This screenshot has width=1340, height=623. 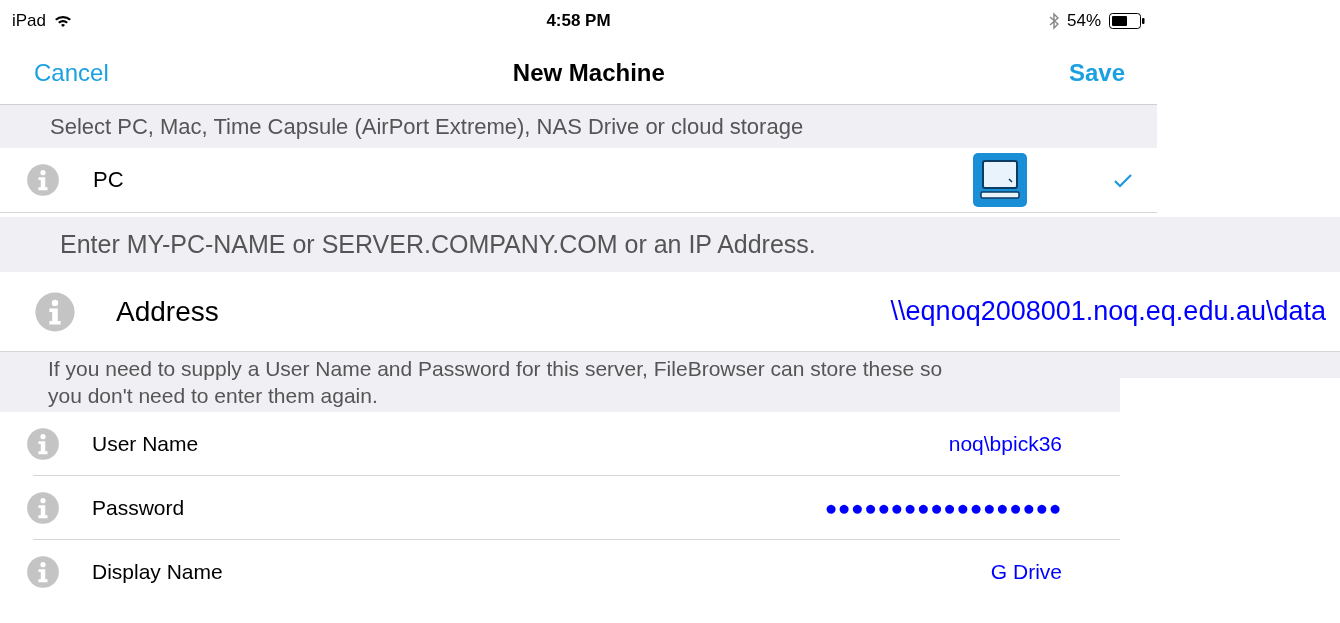 I want to click on battery-percent: 54%, so click(x=1083, y=21).